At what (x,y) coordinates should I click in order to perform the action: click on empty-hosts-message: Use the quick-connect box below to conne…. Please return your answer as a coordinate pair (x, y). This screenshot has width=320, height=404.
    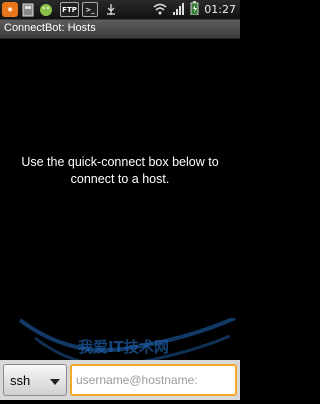
    Looking at the image, I should click on (120, 170).